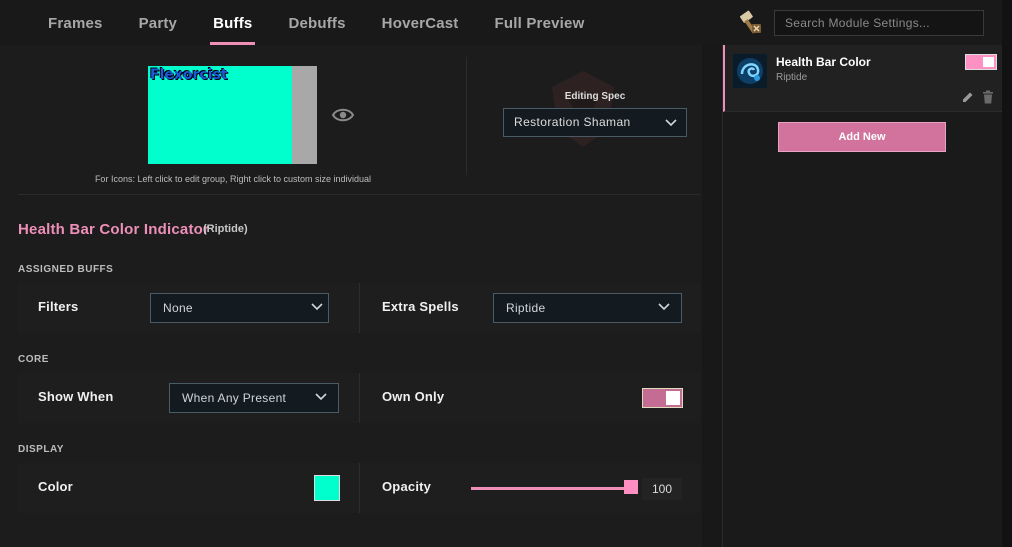  Describe the element at coordinates (234, 398) in the screenshot. I see `show-when-value: When Any Present` at that location.